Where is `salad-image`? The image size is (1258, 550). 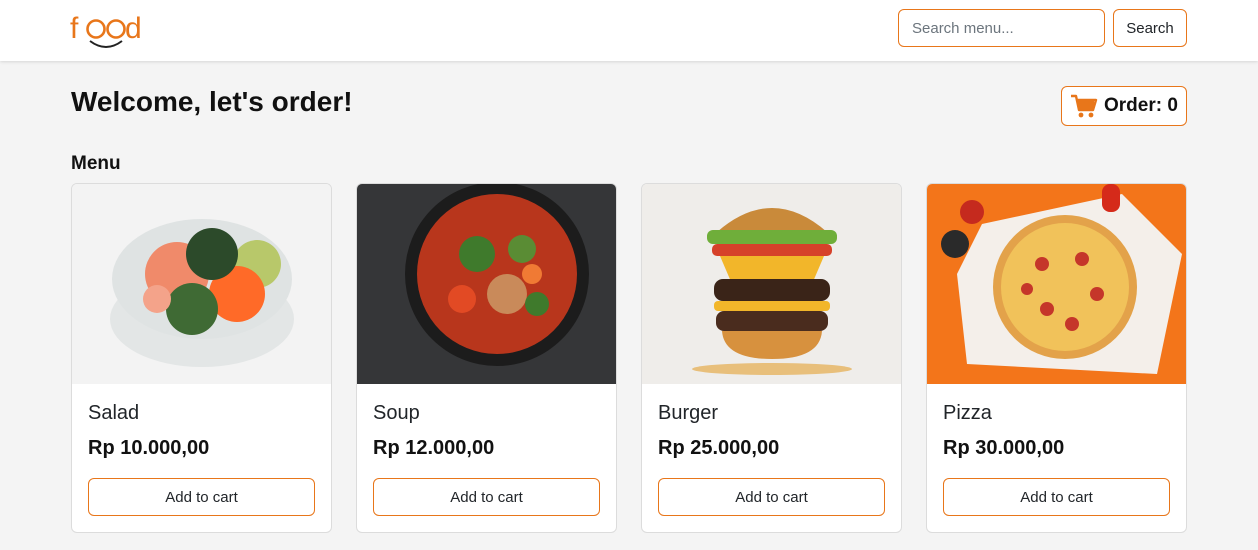
salad-image is located at coordinates (201, 284).